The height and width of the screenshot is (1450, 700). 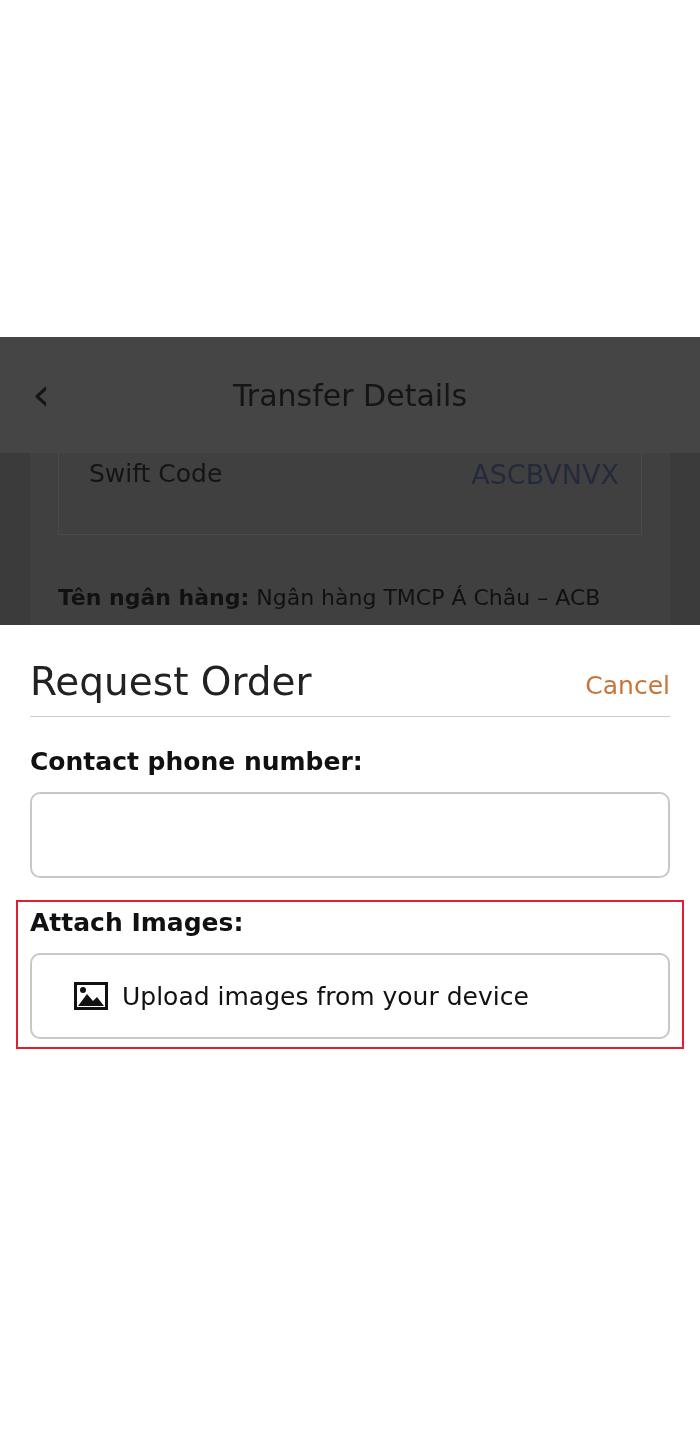 What do you see at coordinates (91, 996) in the screenshot?
I see `image-icon` at bounding box center [91, 996].